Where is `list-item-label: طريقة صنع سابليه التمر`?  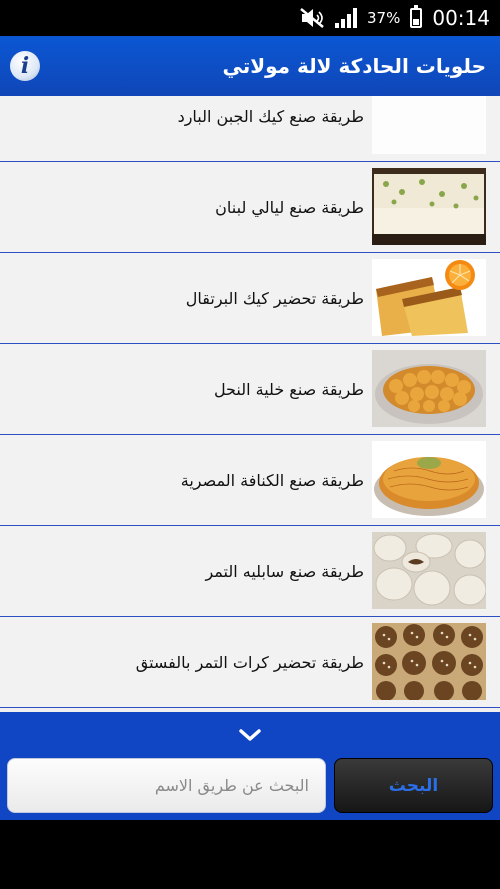 list-item-label: طريقة صنع سابليه التمر is located at coordinates (284, 571).